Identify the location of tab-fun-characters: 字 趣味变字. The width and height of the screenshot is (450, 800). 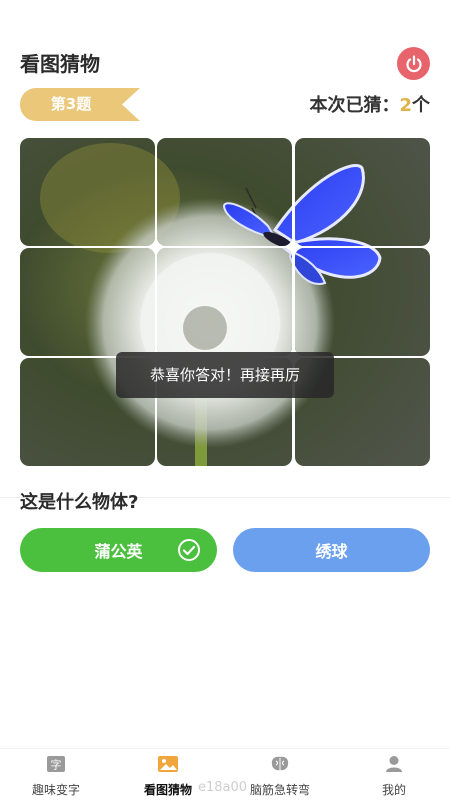
(56, 777).